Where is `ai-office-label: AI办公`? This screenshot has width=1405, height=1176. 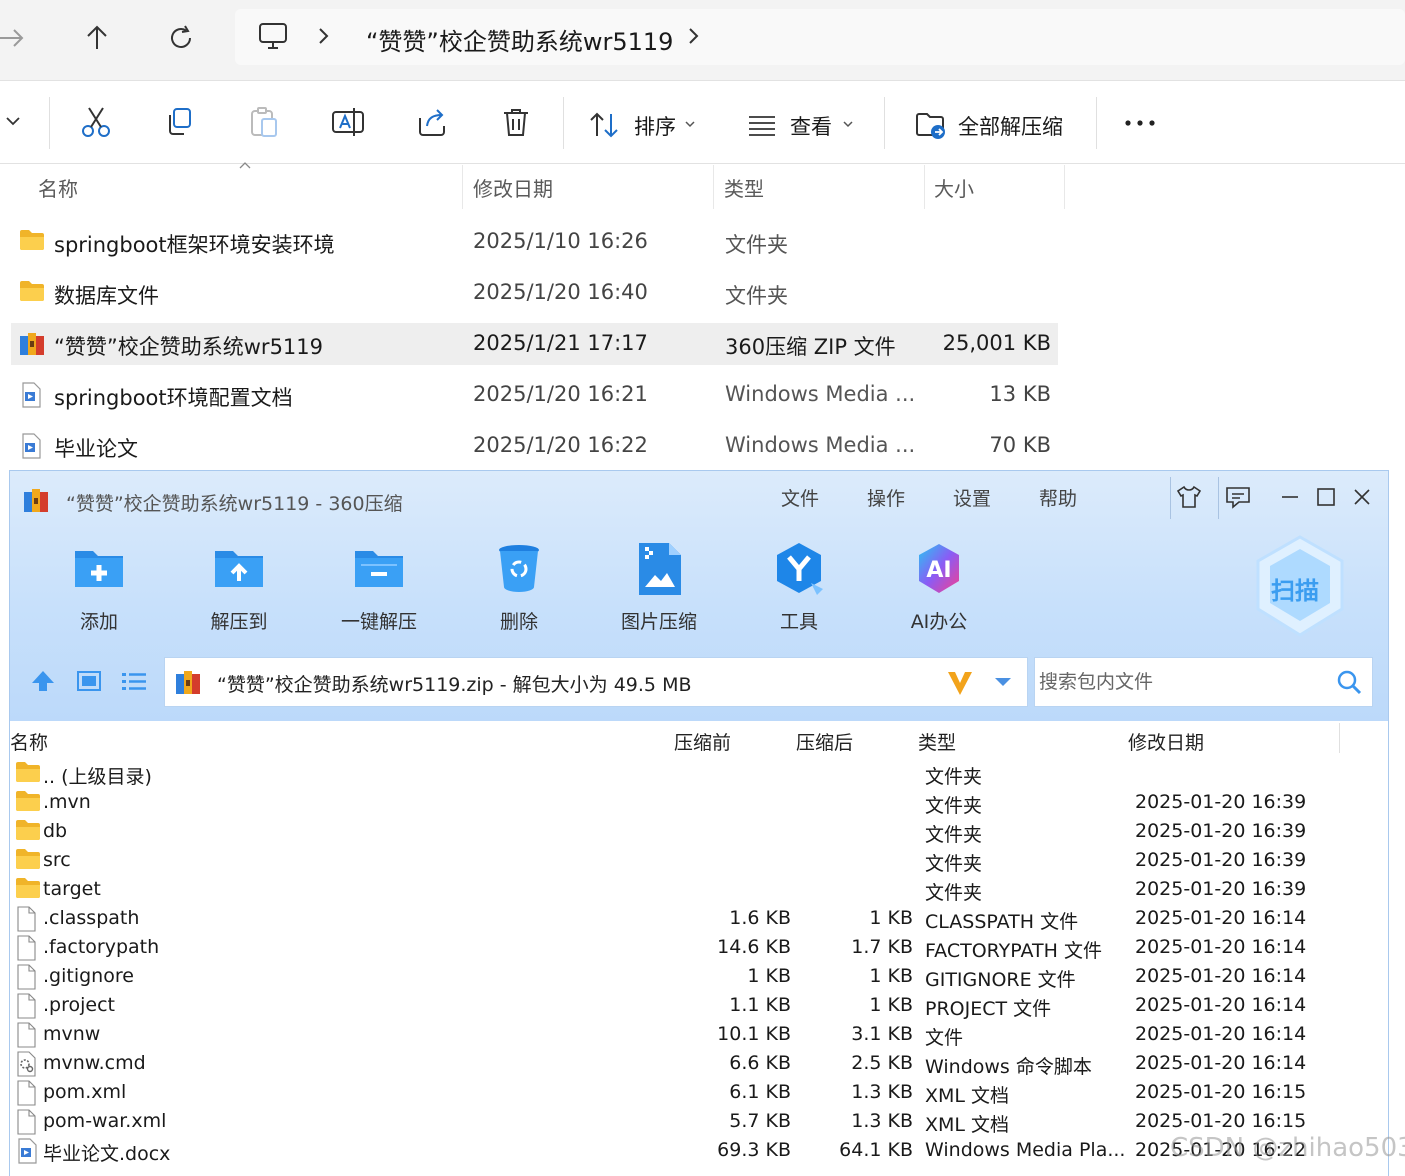 ai-office-label: AI办公 is located at coordinates (939, 622).